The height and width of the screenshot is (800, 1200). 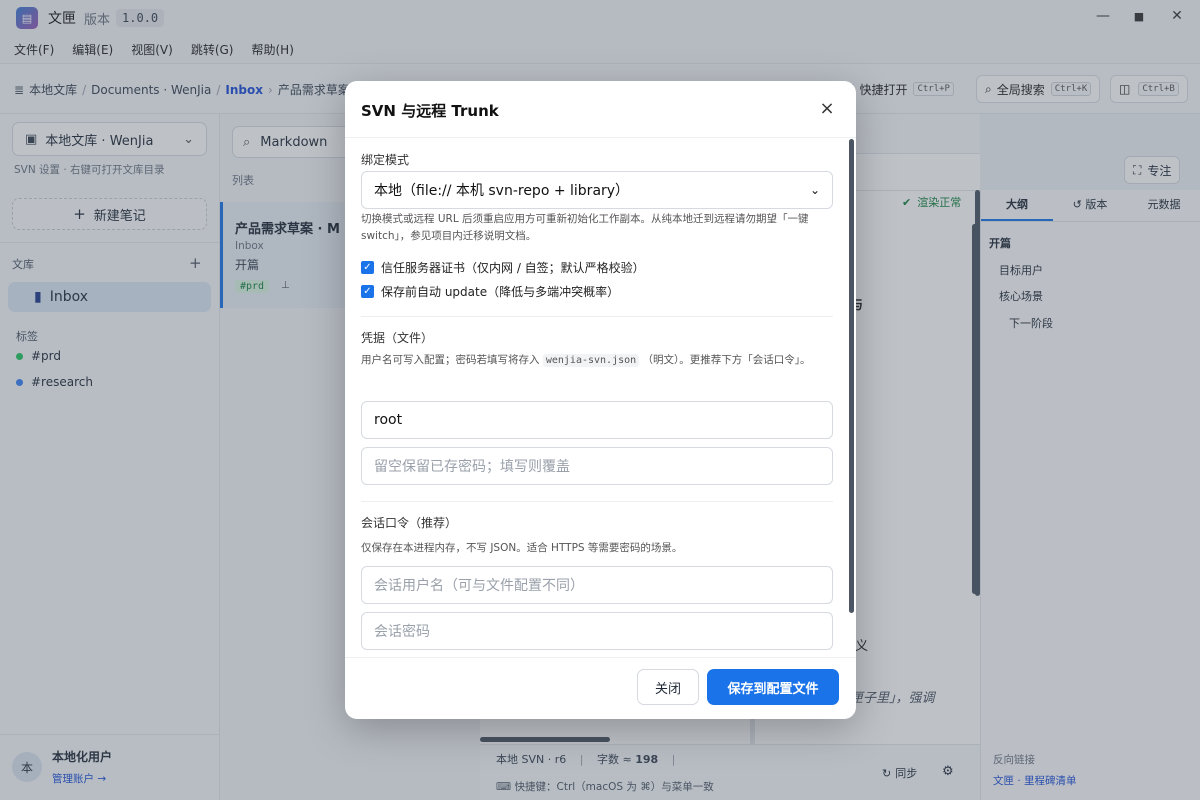 I want to click on session-username-field: 会话用户名（可与文件配置不同）, so click(x=597, y=585).